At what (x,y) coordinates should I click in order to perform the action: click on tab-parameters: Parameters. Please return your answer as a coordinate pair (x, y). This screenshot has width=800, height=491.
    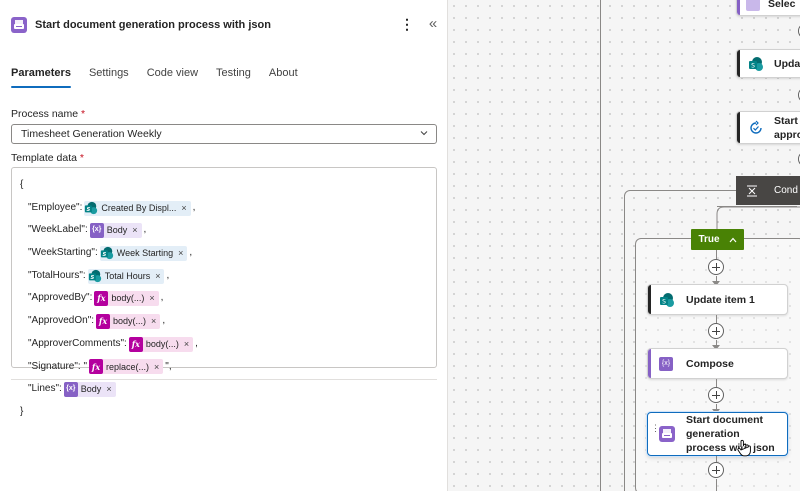
    Looking at the image, I should click on (41, 77).